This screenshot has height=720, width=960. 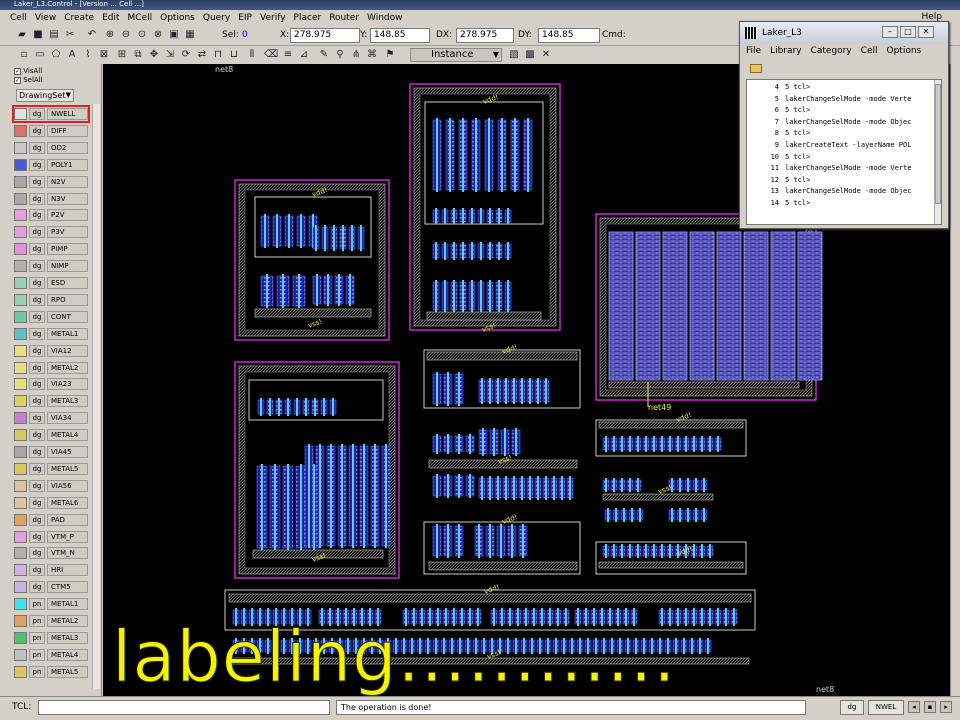 I want to click on text-icon: A, so click(x=72, y=55).